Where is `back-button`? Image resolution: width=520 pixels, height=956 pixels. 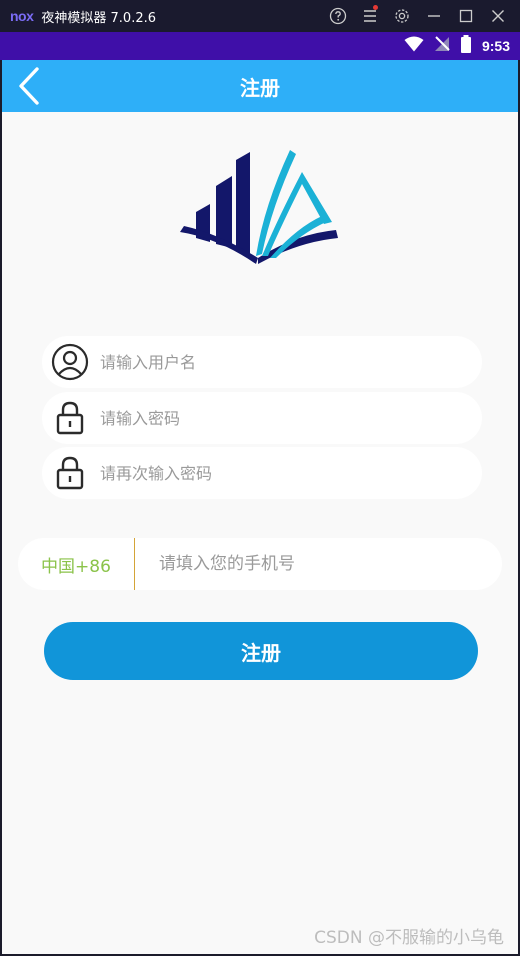
back-button is located at coordinates (29, 86).